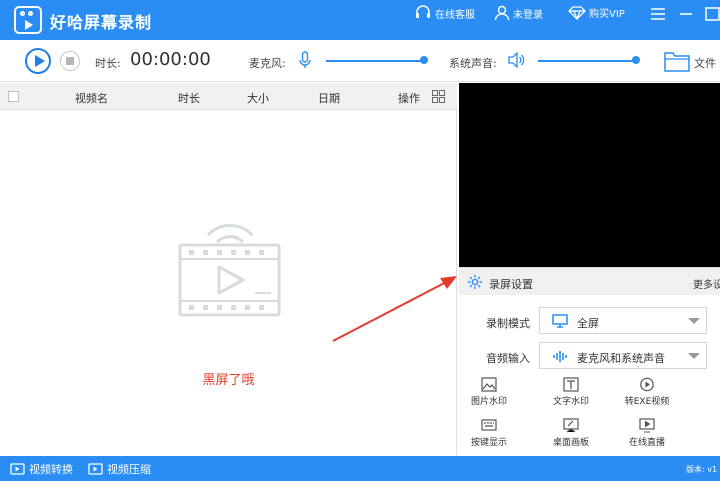 This screenshot has height=481, width=720. What do you see at coordinates (95, 469) in the screenshot?
I see `video-compress-icon` at bounding box center [95, 469].